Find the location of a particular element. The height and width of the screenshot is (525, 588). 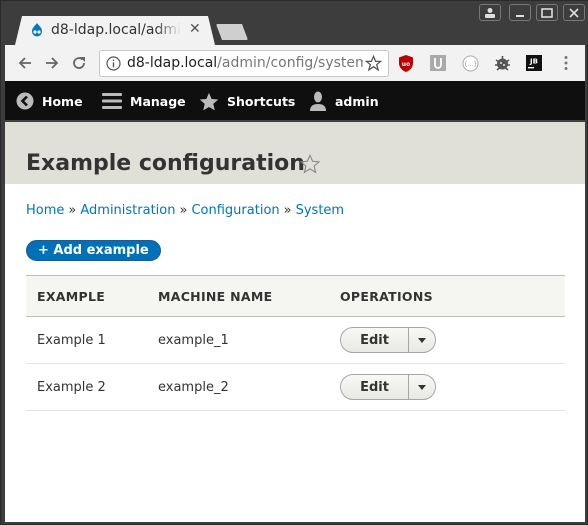

back-button is located at coordinates (25, 63).